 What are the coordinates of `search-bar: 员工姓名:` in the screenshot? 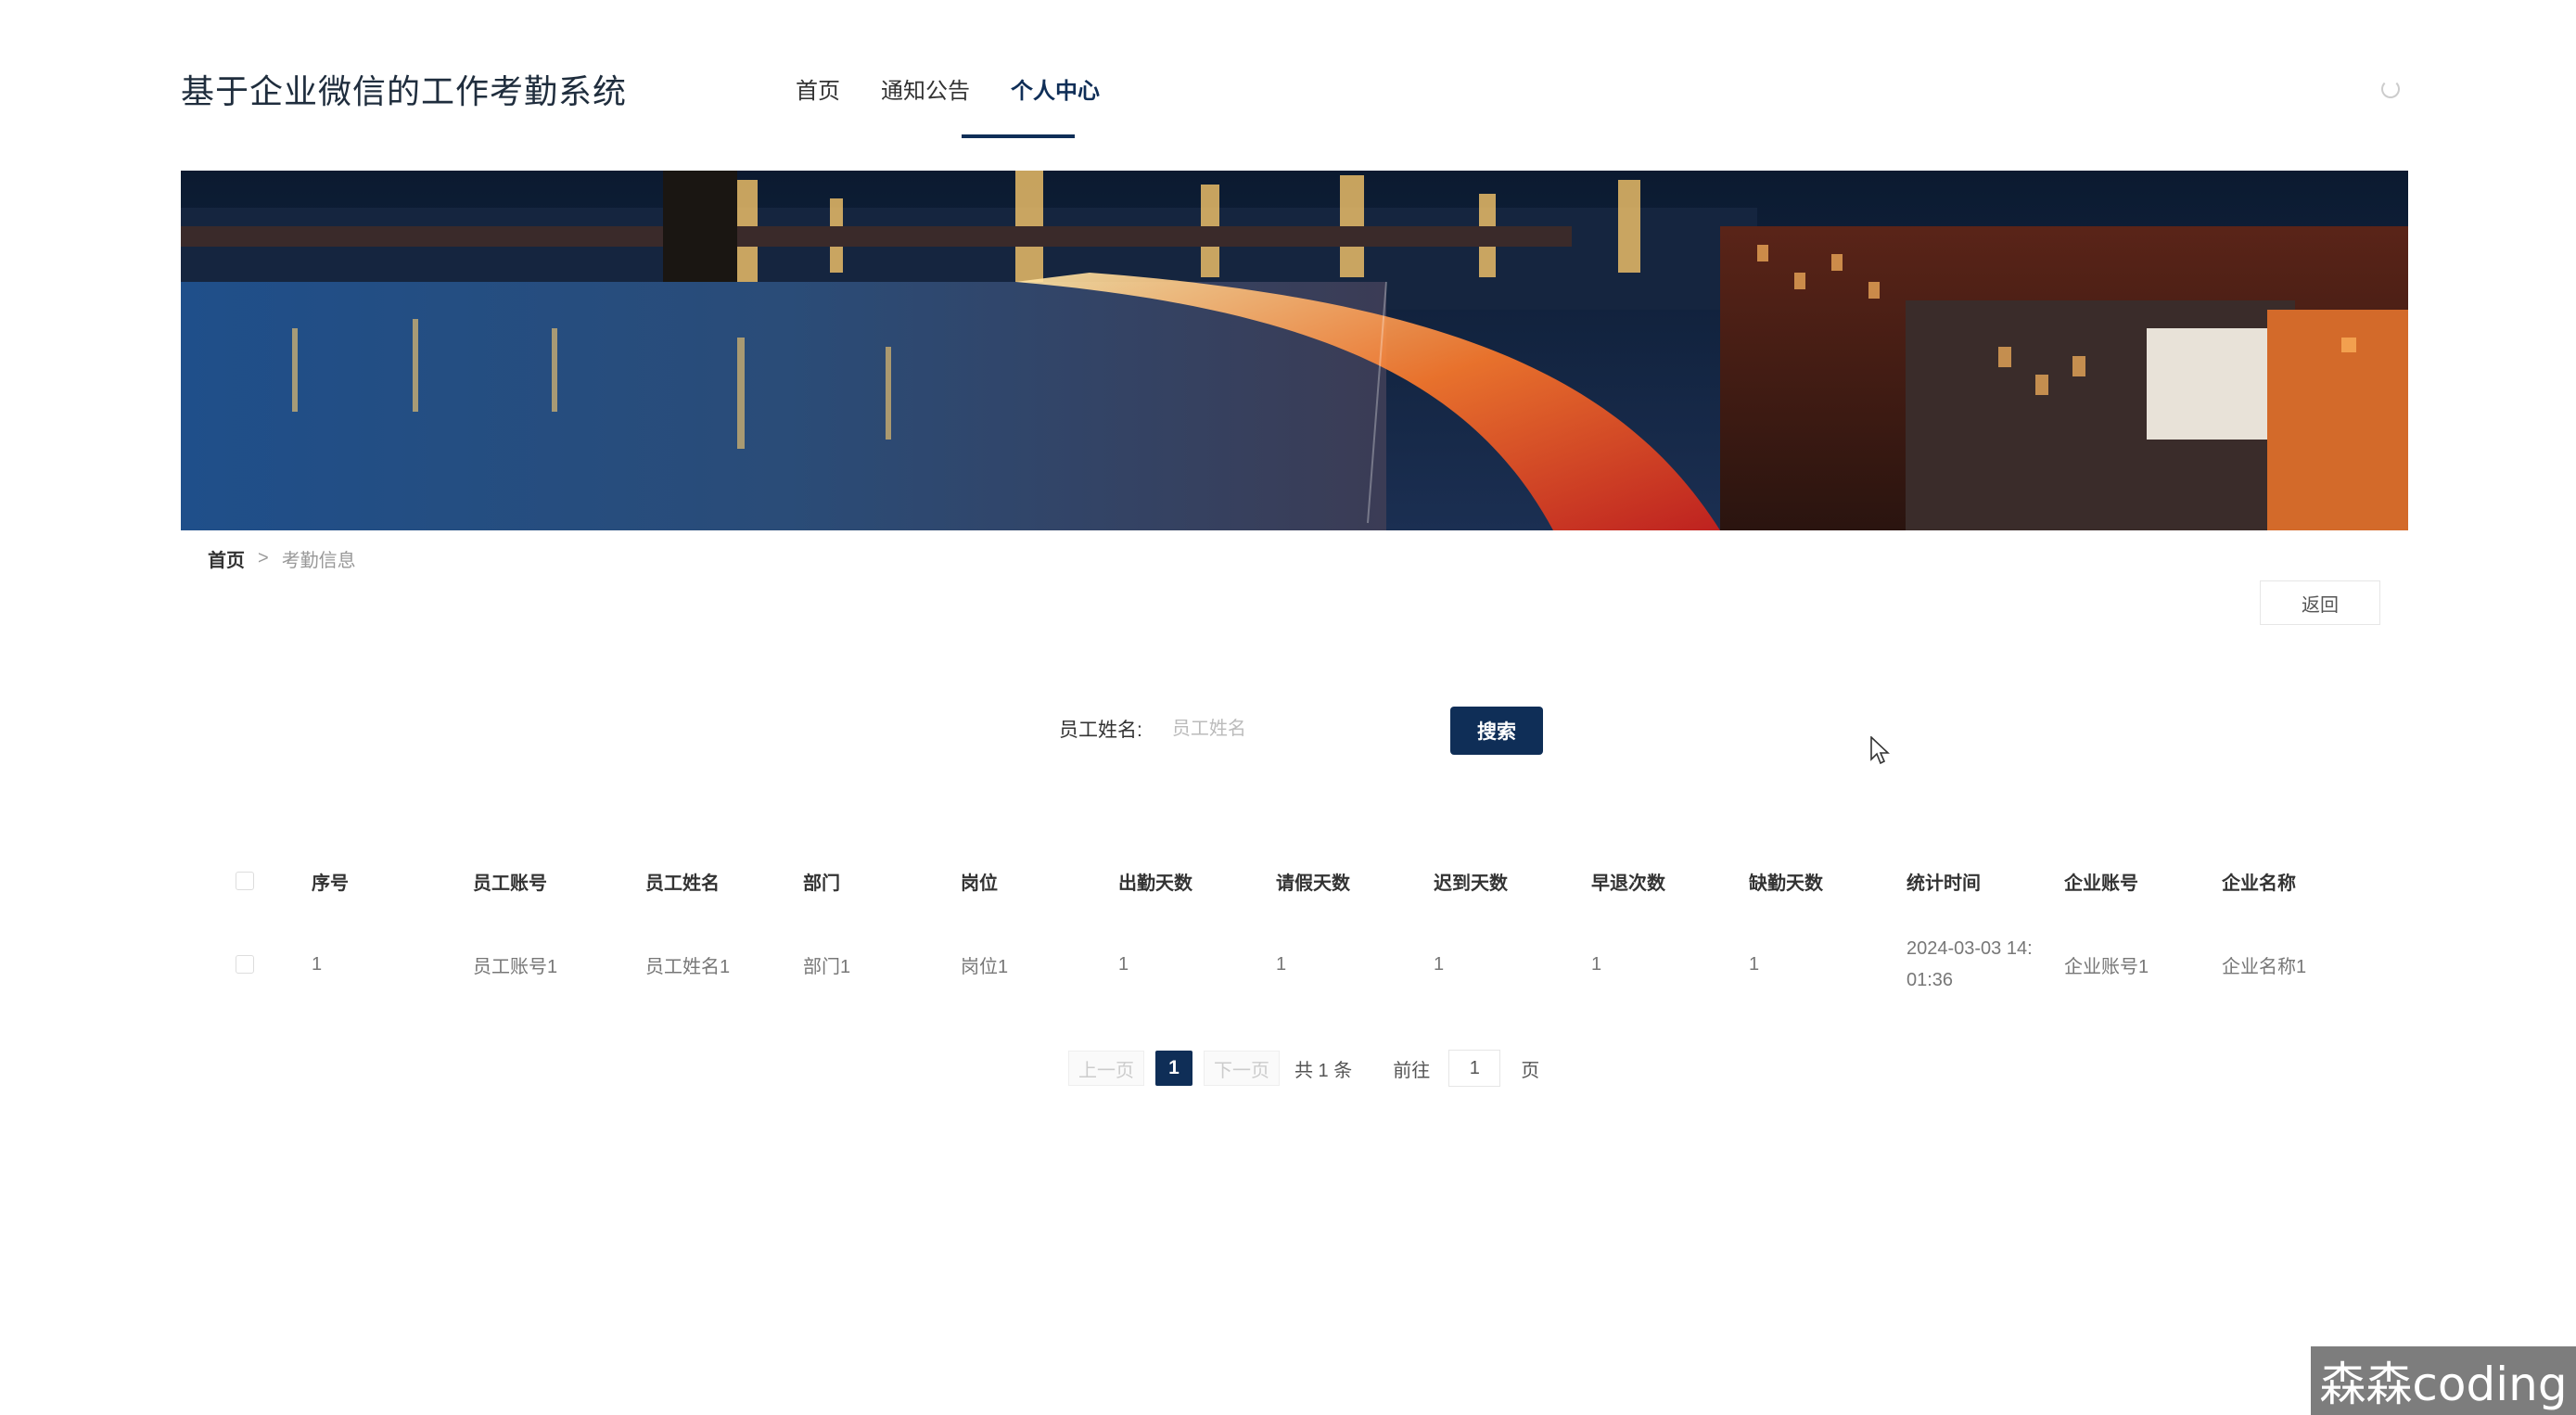 It's located at (1240, 729).